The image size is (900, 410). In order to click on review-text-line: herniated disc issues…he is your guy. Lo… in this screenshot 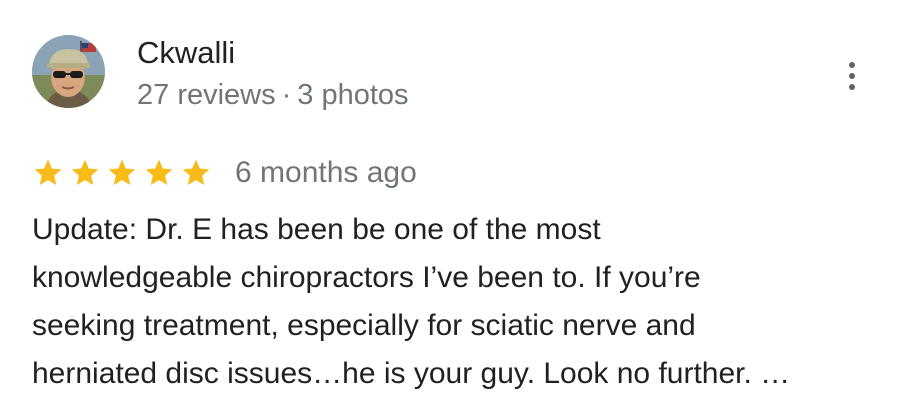, I will do `click(411, 373)`.